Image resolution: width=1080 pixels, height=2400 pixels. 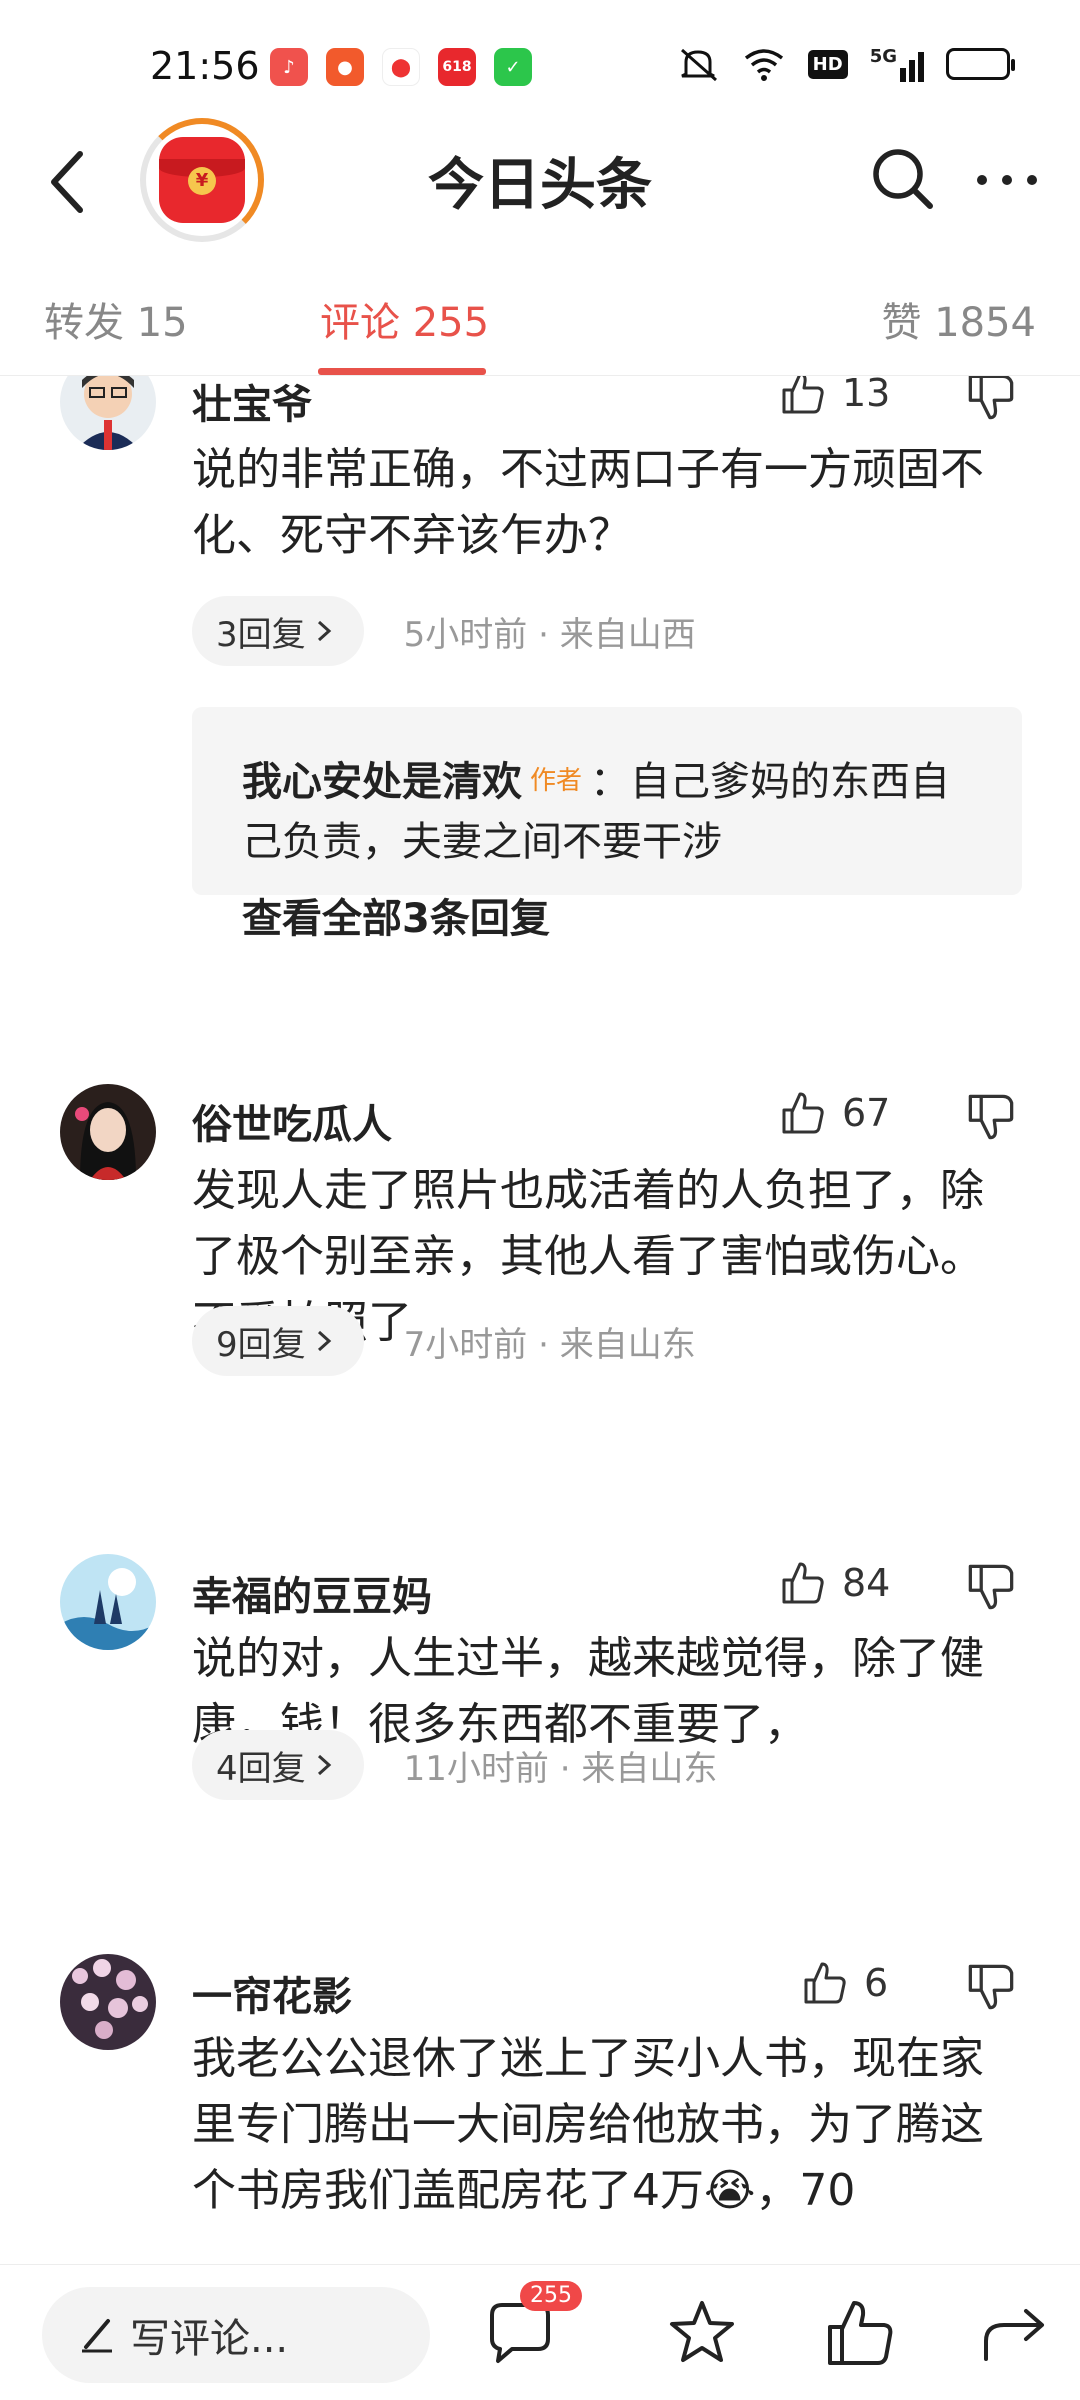 What do you see at coordinates (289, 67) in the screenshot?
I see `music-app-icon: ♪` at bounding box center [289, 67].